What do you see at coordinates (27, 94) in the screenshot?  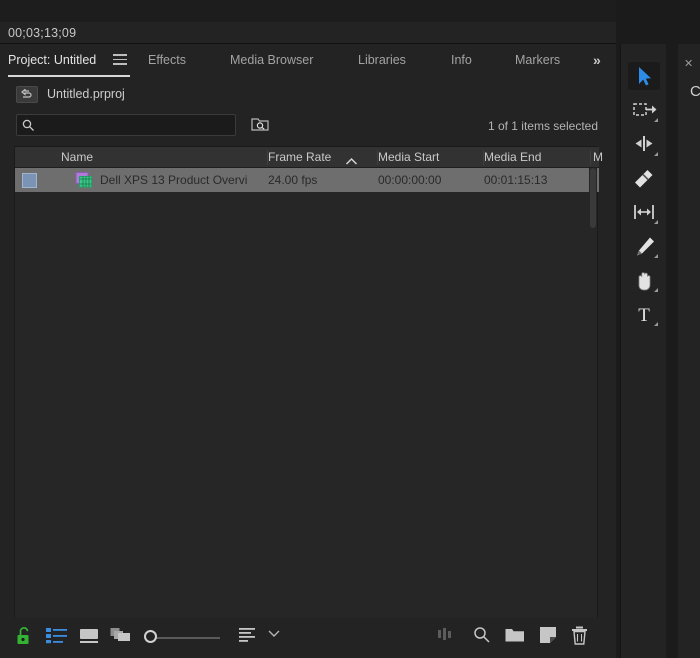 I see `navigate-up-icon` at bounding box center [27, 94].